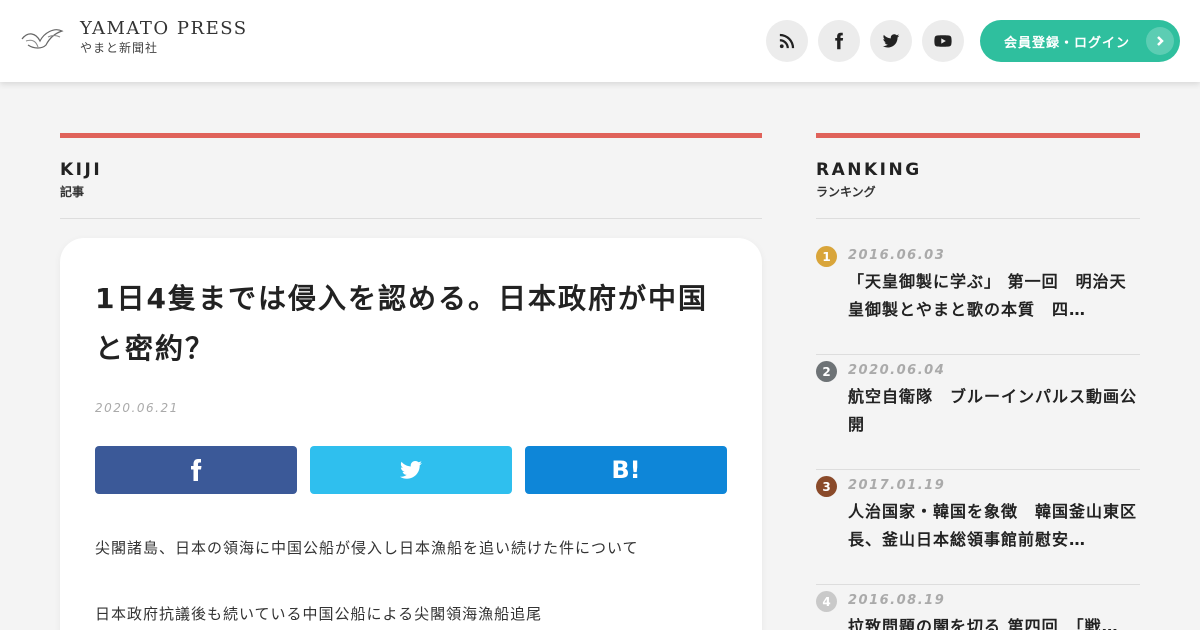 The image size is (1200, 630). I want to click on article-paragraph: 日本政府抗議後も続いている中国公船による尖閣領海漁船追尾, so click(319, 614).